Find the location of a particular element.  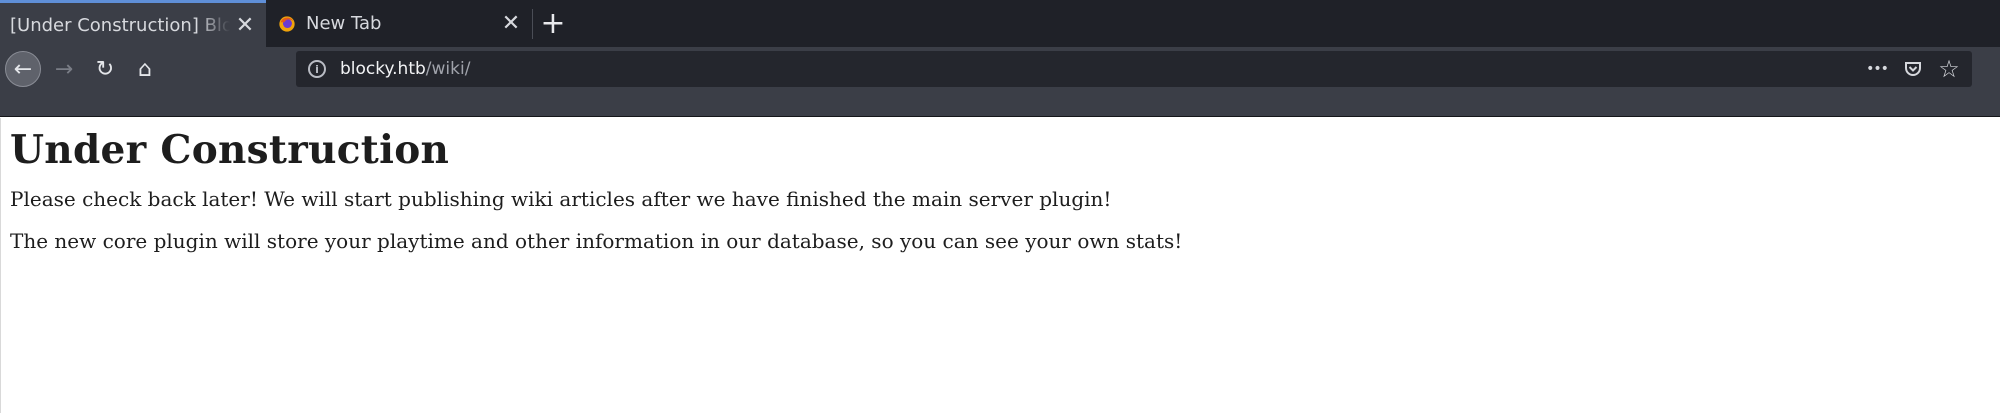

site-info-icon: i is located at coordinates (317, 69).